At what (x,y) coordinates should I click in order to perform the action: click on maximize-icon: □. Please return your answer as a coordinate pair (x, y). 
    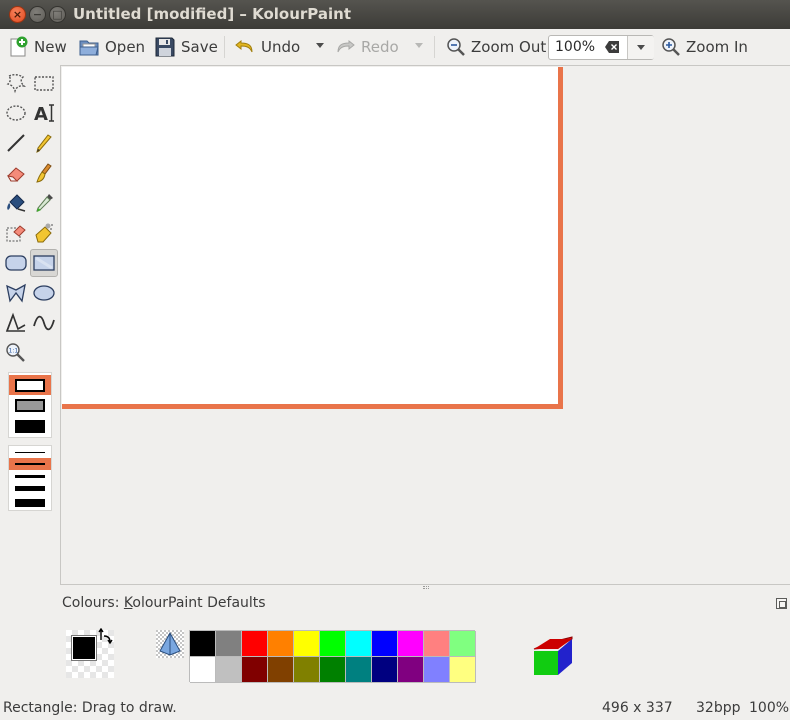
    Looking at the image, I should click on (57, 14).